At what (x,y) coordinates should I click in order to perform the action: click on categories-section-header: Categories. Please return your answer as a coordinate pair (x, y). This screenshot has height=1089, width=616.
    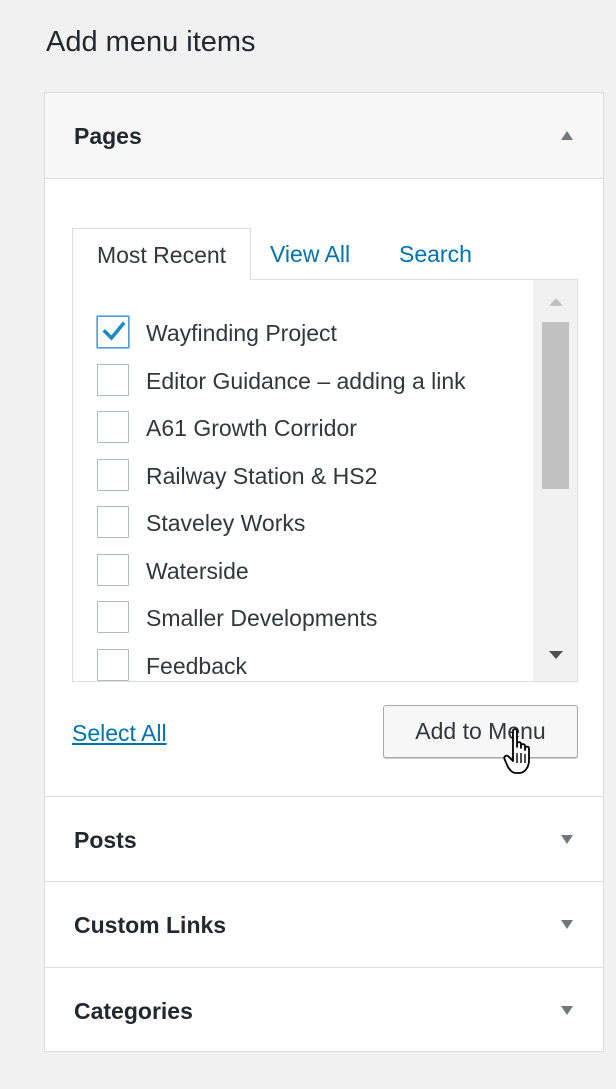
    Looking at the image, I should click on (324, 1011).